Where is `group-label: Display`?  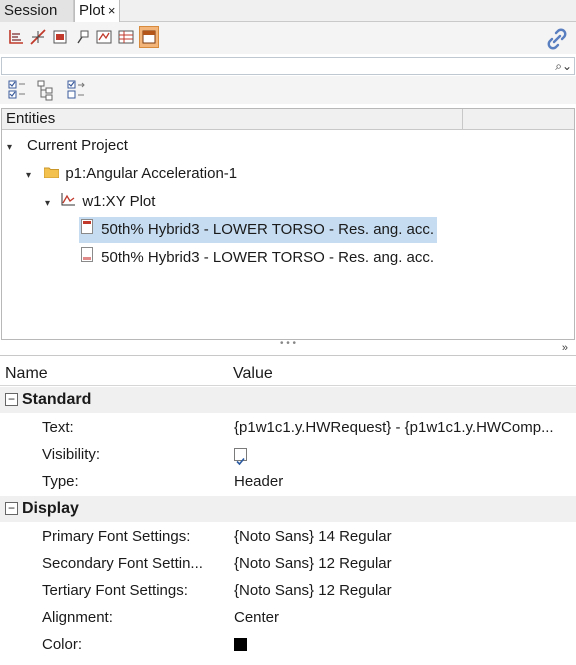
group-label: Display is located at coordinates (50, 508).